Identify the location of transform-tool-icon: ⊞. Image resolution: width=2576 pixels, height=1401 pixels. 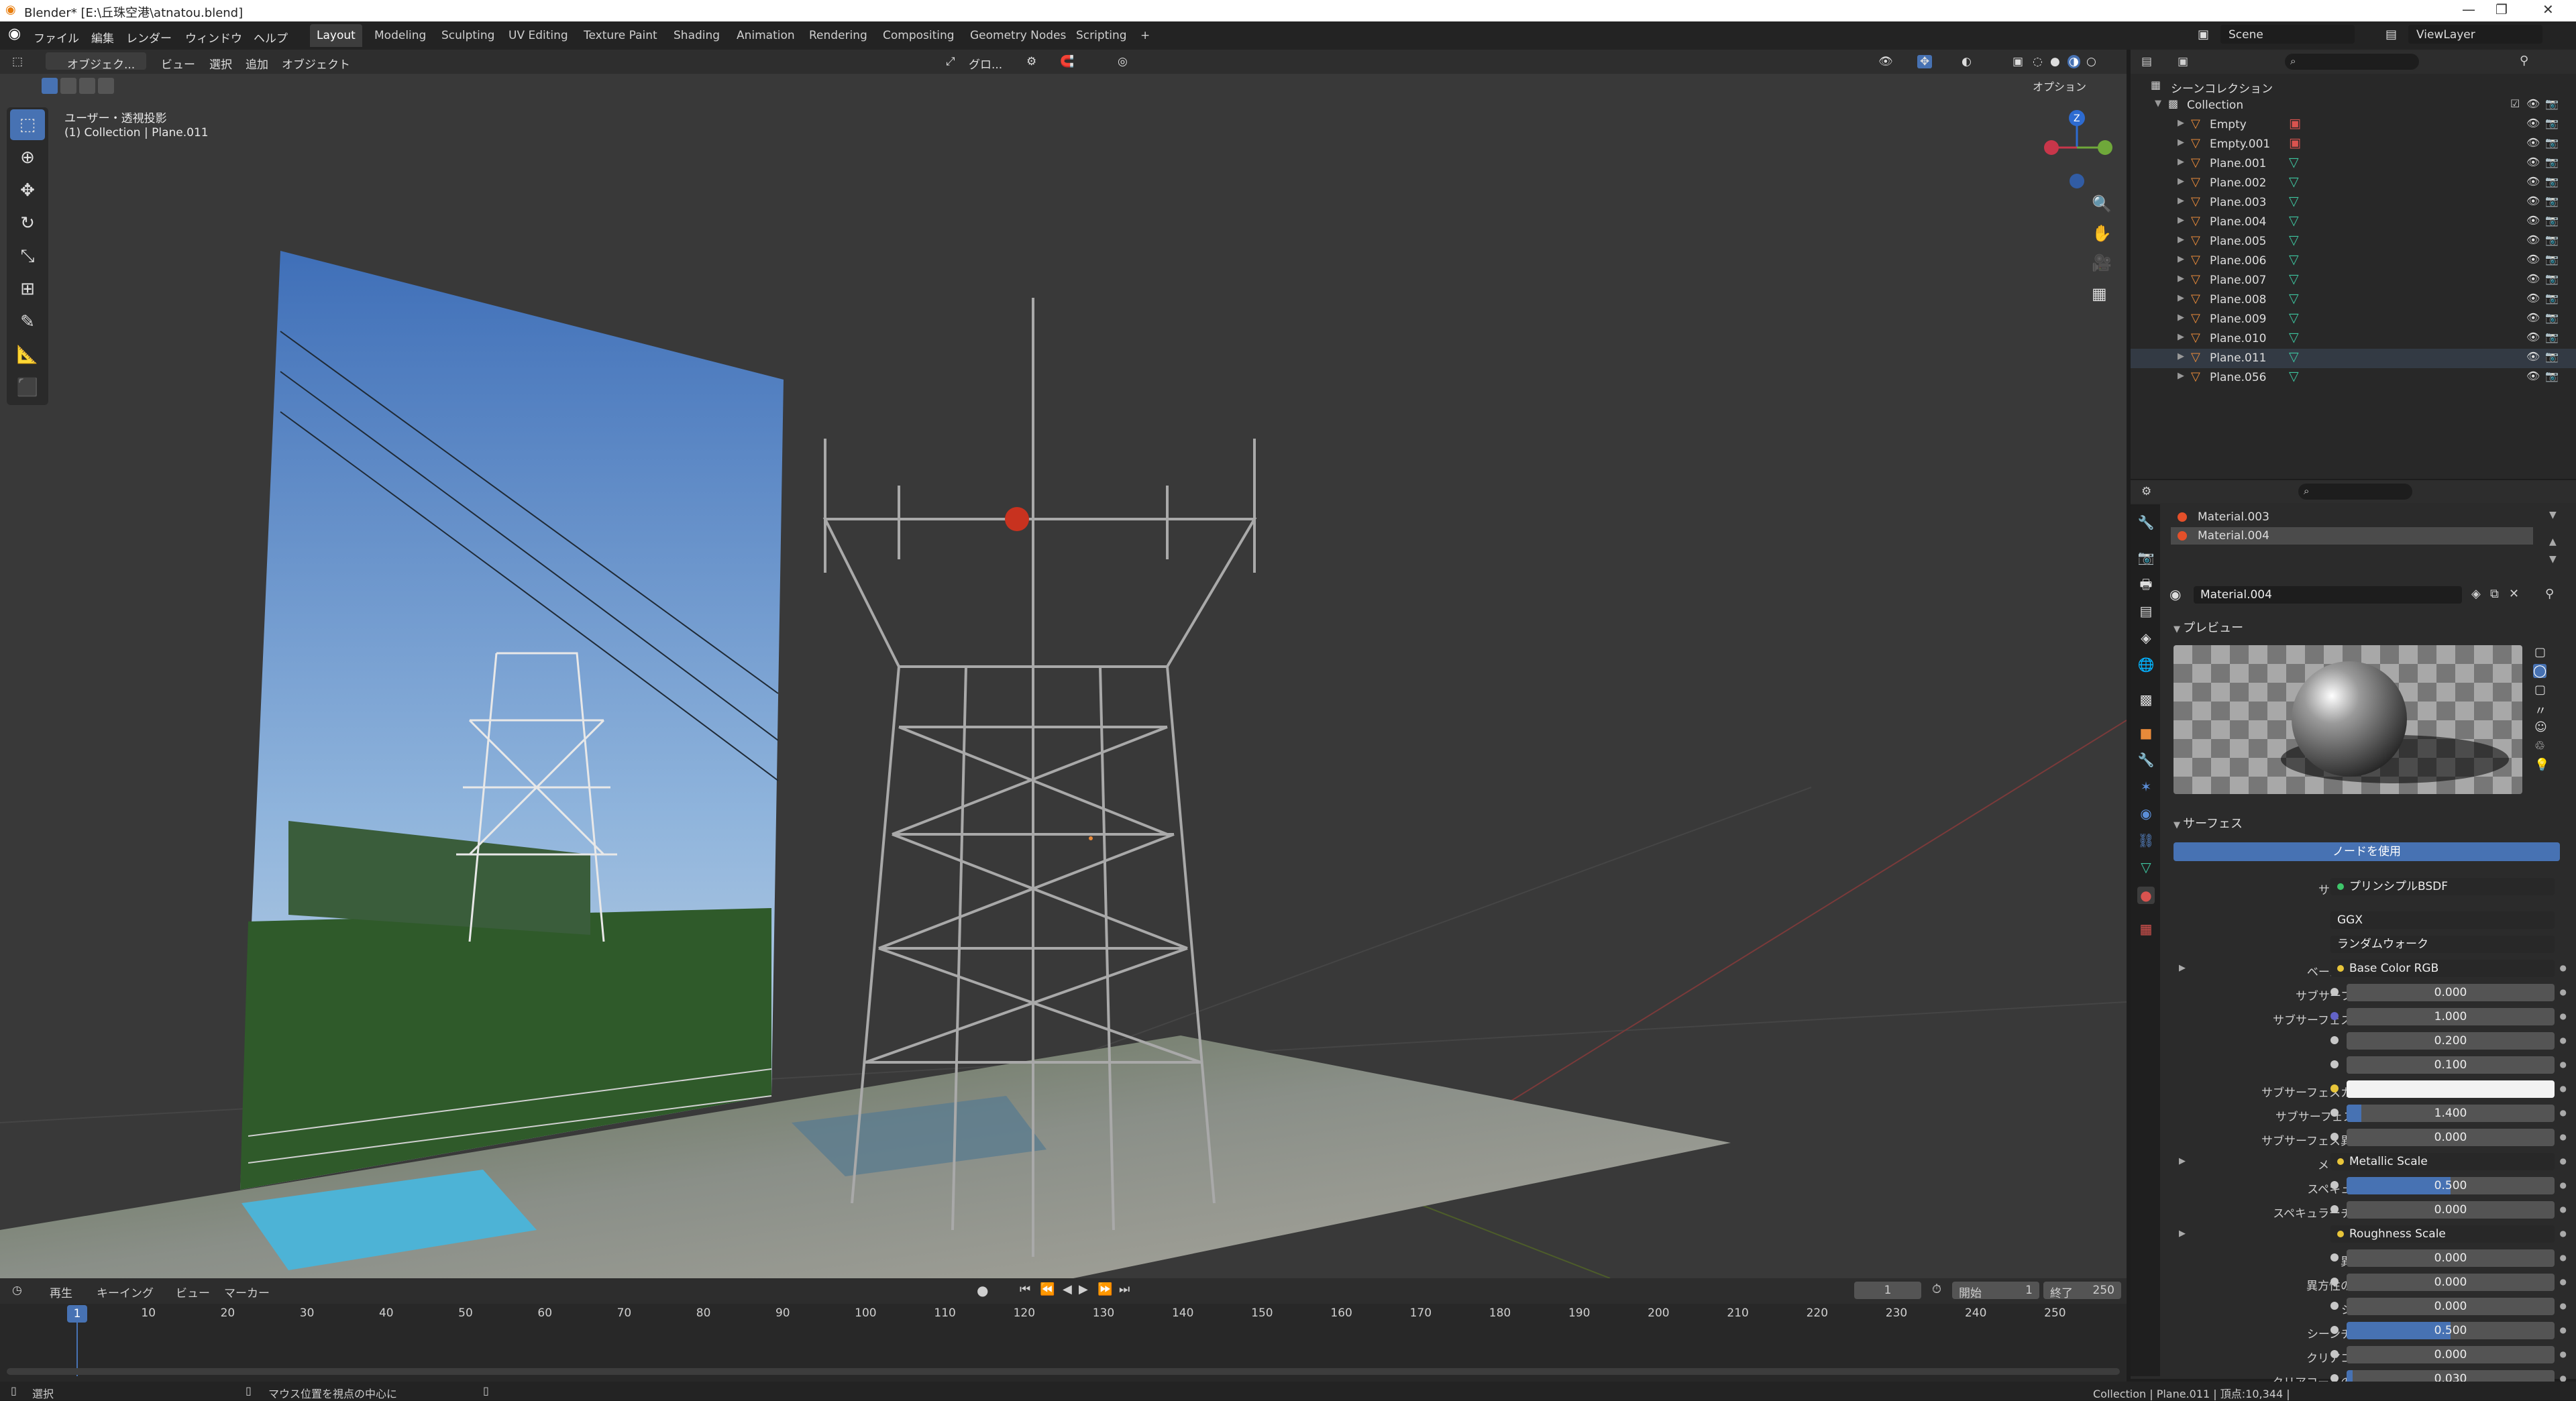
(27, 289).